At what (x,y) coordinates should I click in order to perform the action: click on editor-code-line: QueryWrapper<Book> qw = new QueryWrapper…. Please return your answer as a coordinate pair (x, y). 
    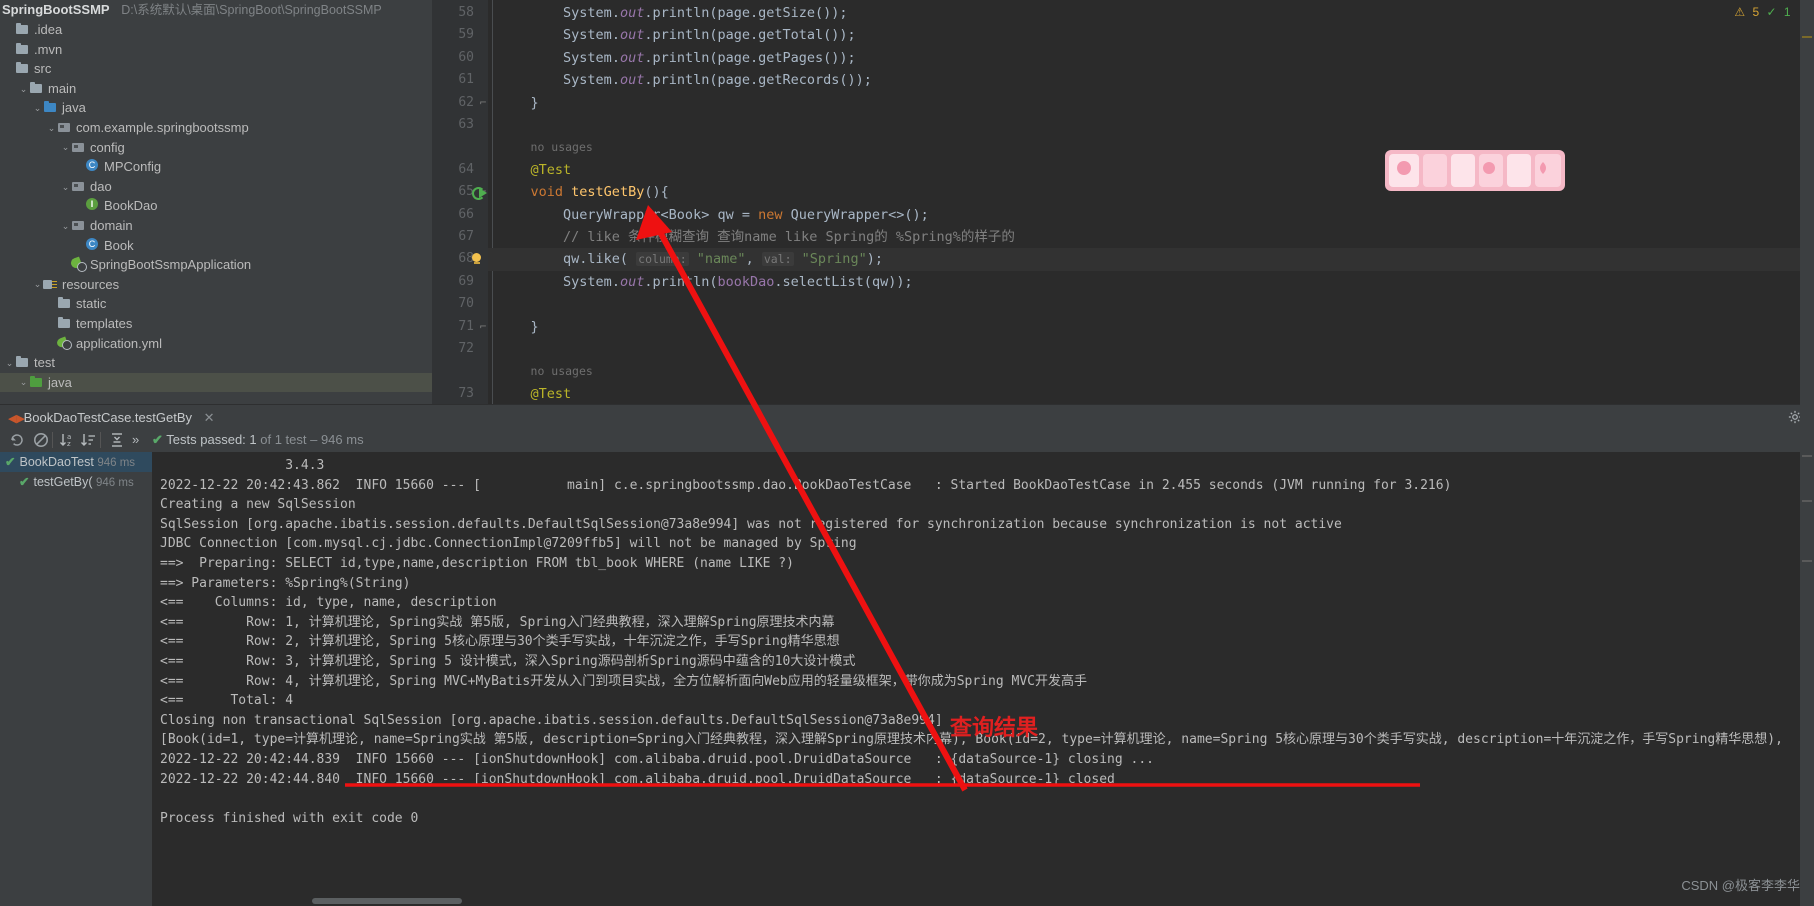
    Looking at the image, I should click on (713, 215).